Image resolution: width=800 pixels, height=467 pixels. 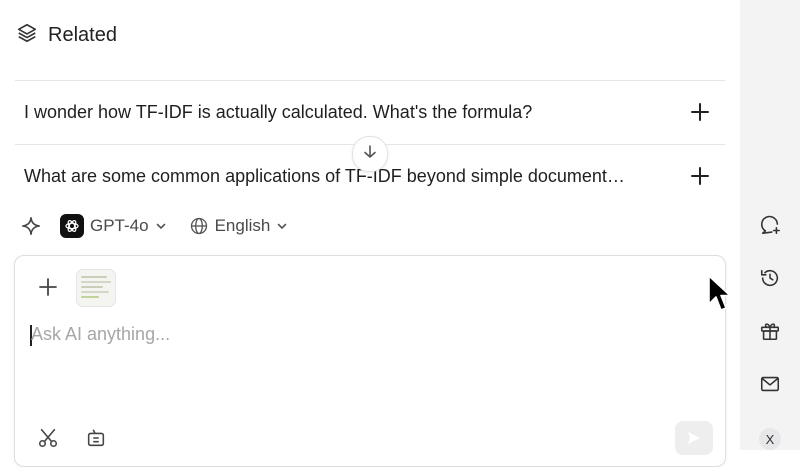 I want to click on gift-icon, so click(x=770, y=331).